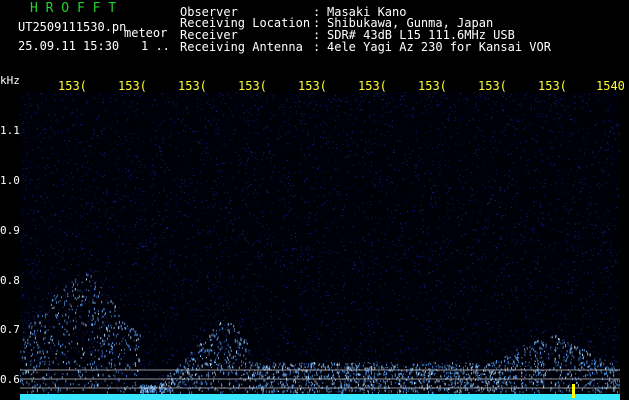 The width and height of the screenshot is (629, 400). I want to click on filename: UT2509111530.pn, so click(72, 27).